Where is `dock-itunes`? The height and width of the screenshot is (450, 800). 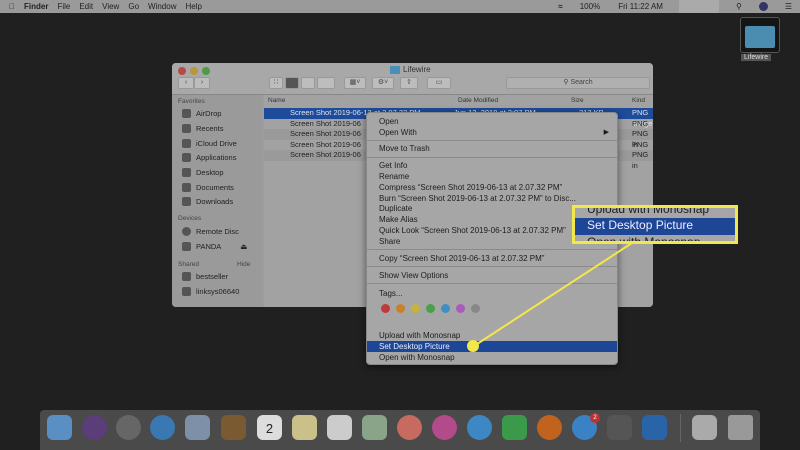
dock-itunes is located at coordinates (444, 427).